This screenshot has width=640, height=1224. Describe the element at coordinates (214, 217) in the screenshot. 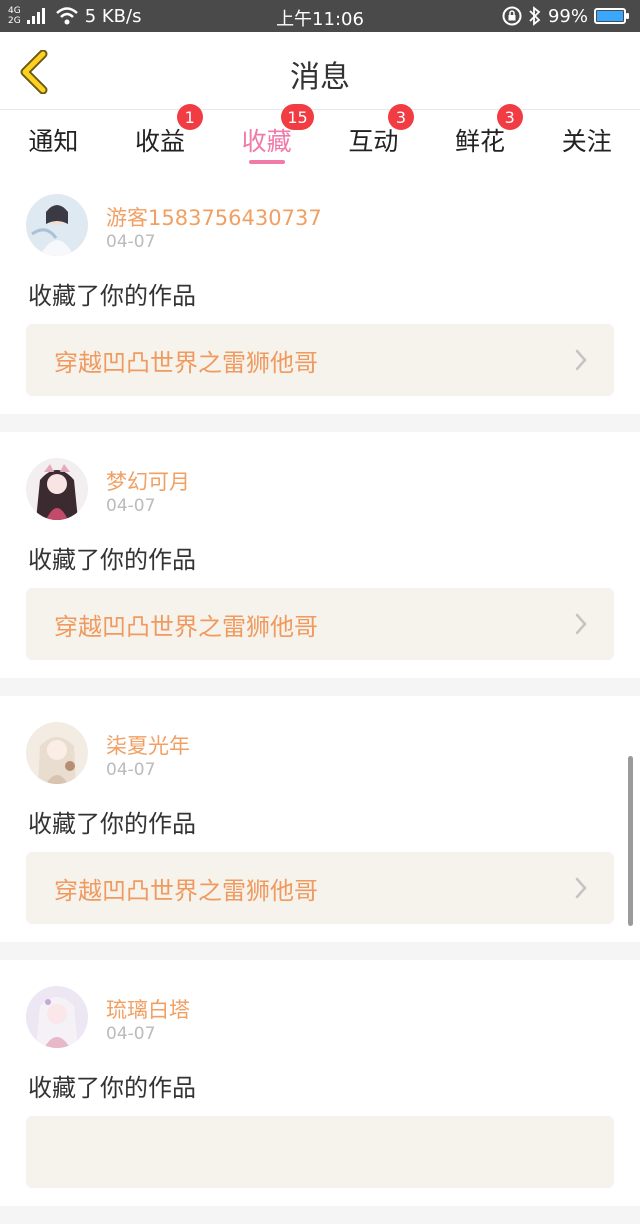

I see `username: 游客1583756430737` at that location.